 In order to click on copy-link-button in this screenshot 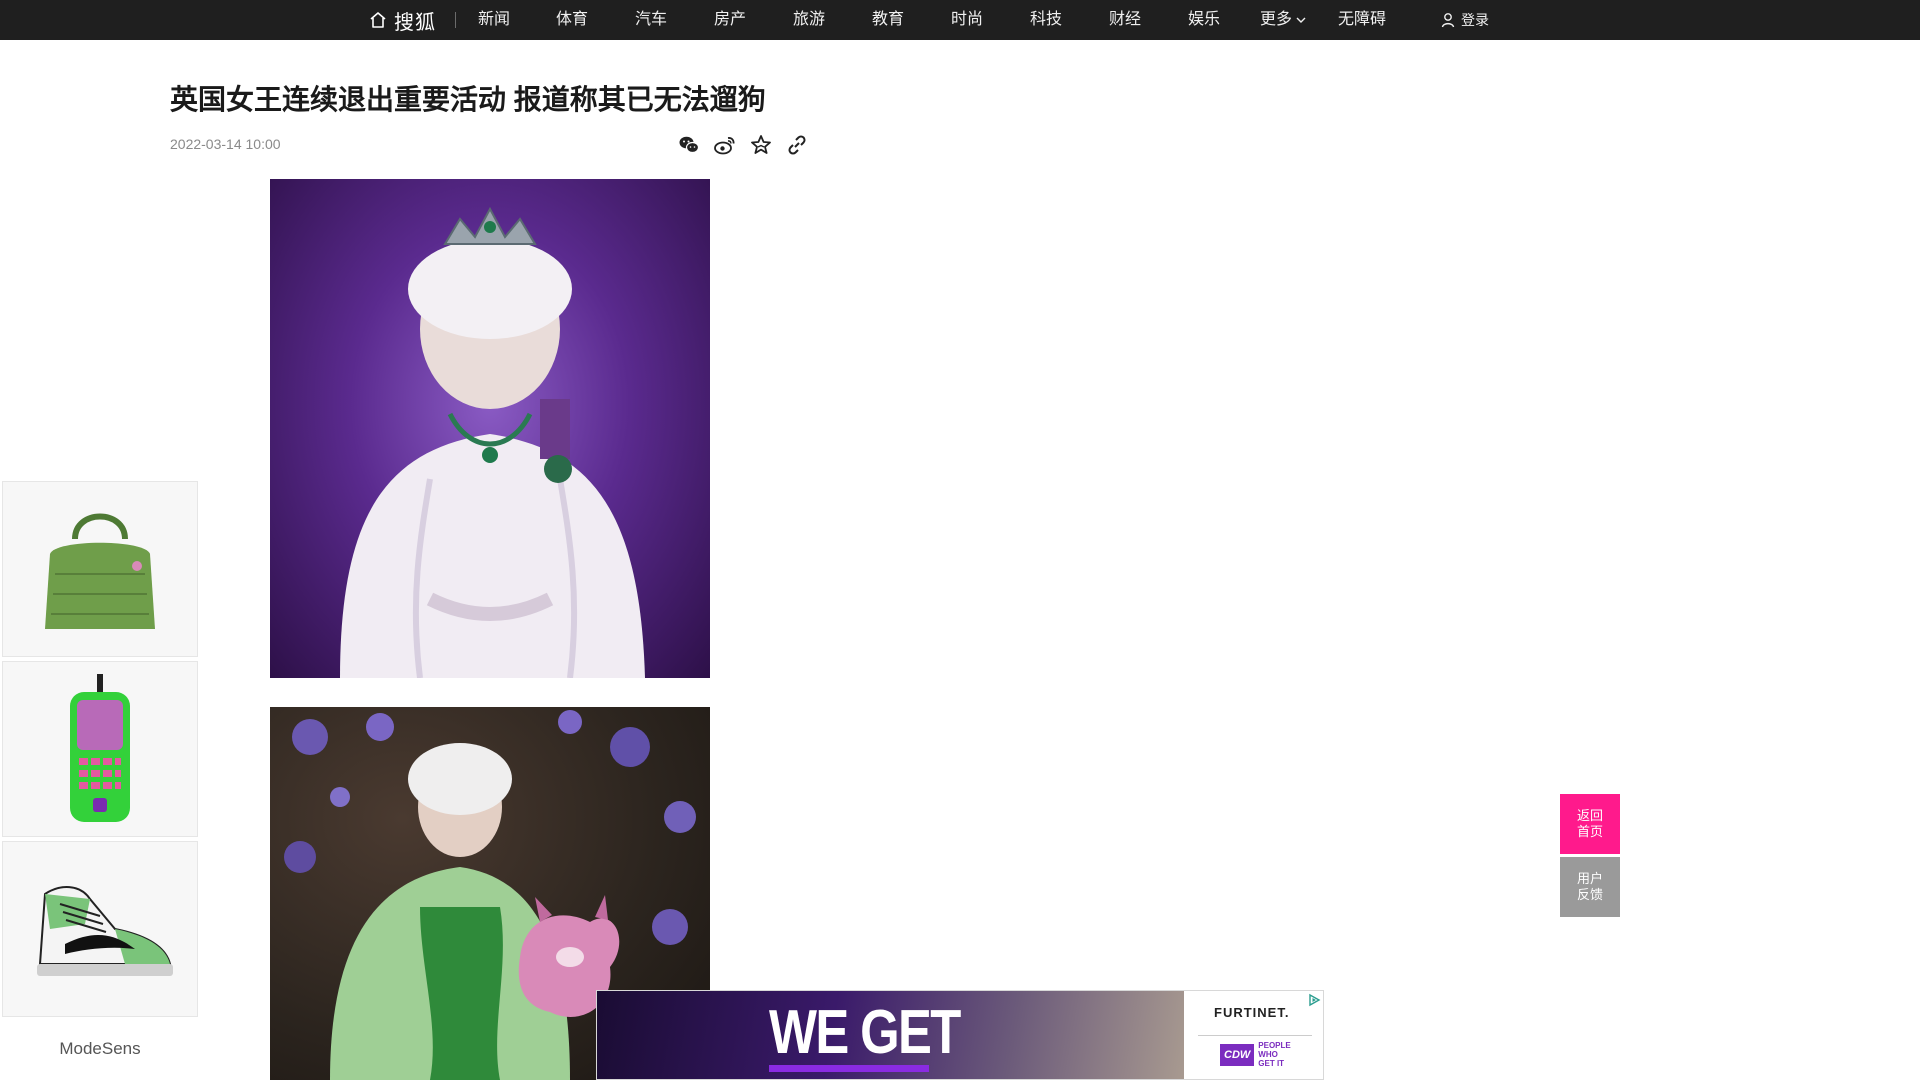, I will do `click(797, 145)`.